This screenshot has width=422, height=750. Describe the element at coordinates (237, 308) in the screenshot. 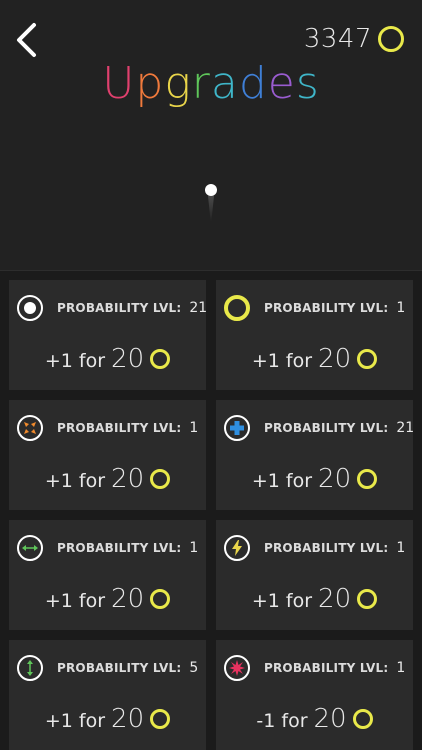

I see `yellow-ring-icon` at that location.